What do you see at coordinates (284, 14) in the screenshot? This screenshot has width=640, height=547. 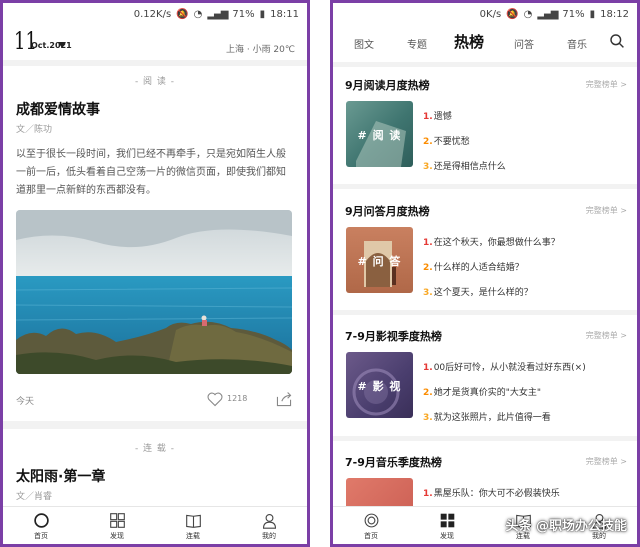 I see `clock: 18:11` at bounding box center [284, 14].